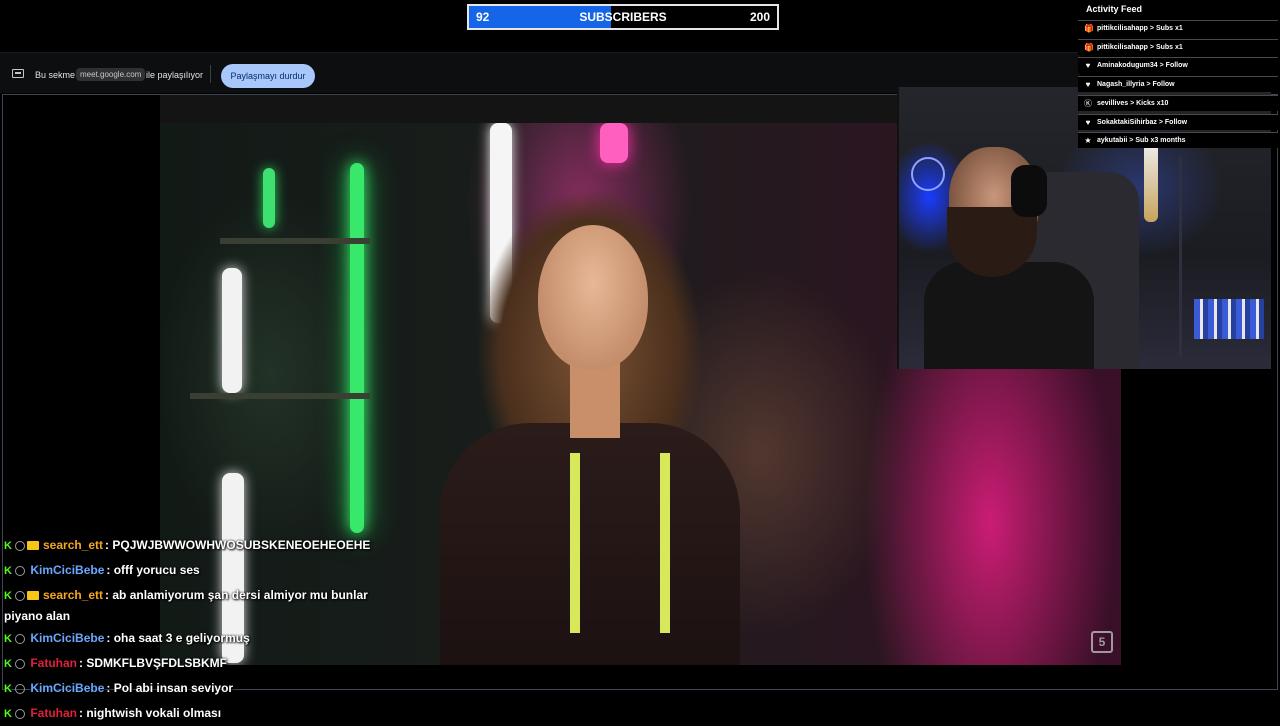  What do you see at coordinates (1142, 66) in the screenshot?
I see `activity-feed-username: Aminakodugum34 > Follow` at bounding box center [1142, 66].